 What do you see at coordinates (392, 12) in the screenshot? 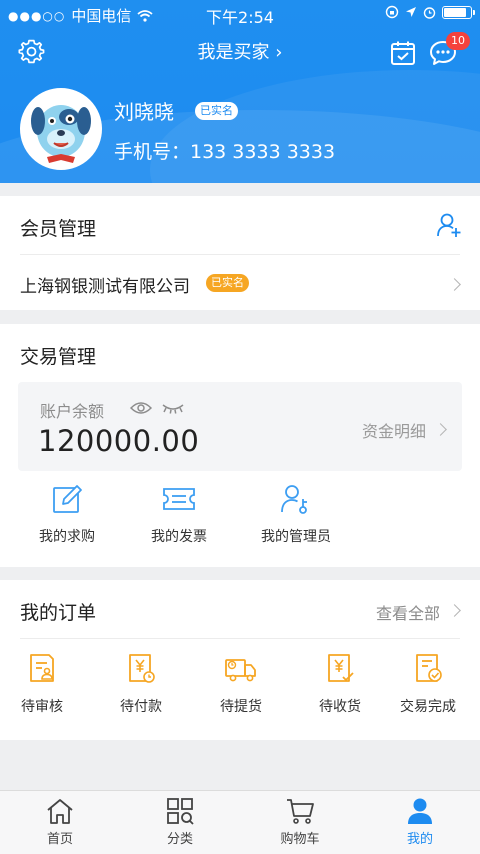
I see `rotation-lock-icon` at bounding box center [392, 12].